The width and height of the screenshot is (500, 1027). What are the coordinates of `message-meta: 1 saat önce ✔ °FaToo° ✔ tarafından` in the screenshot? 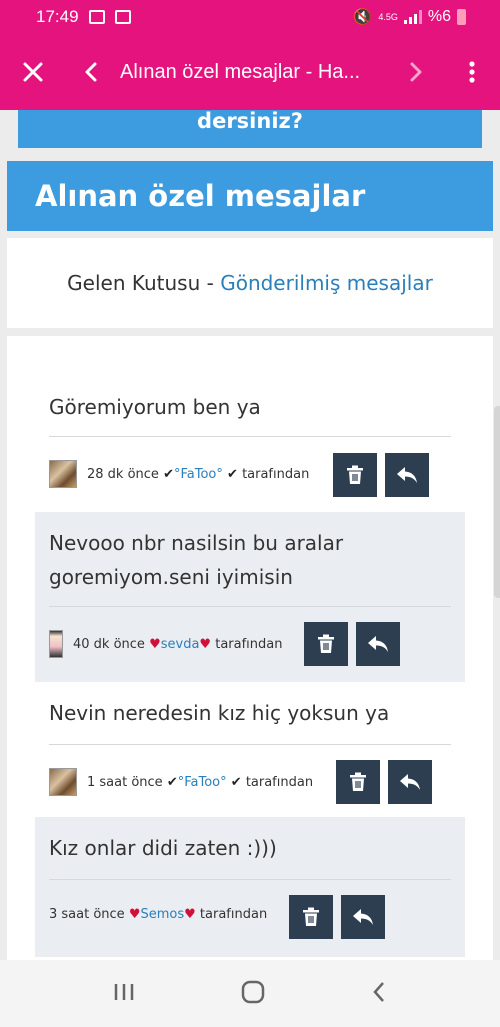 It's located at (181, 782).